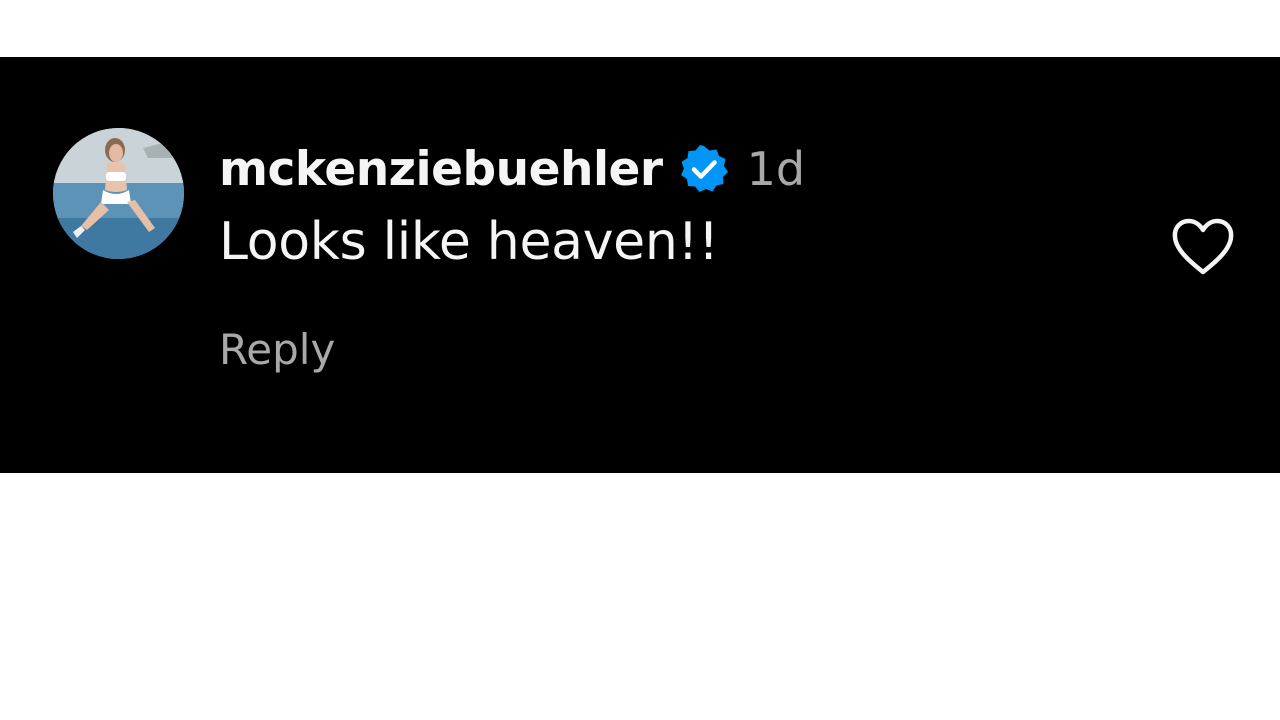 This screenshot has height=720, width=1280. Describe the element at coordinates (776, 169) in the screenshot. I see `comment-timestamp: 1d` at that location.